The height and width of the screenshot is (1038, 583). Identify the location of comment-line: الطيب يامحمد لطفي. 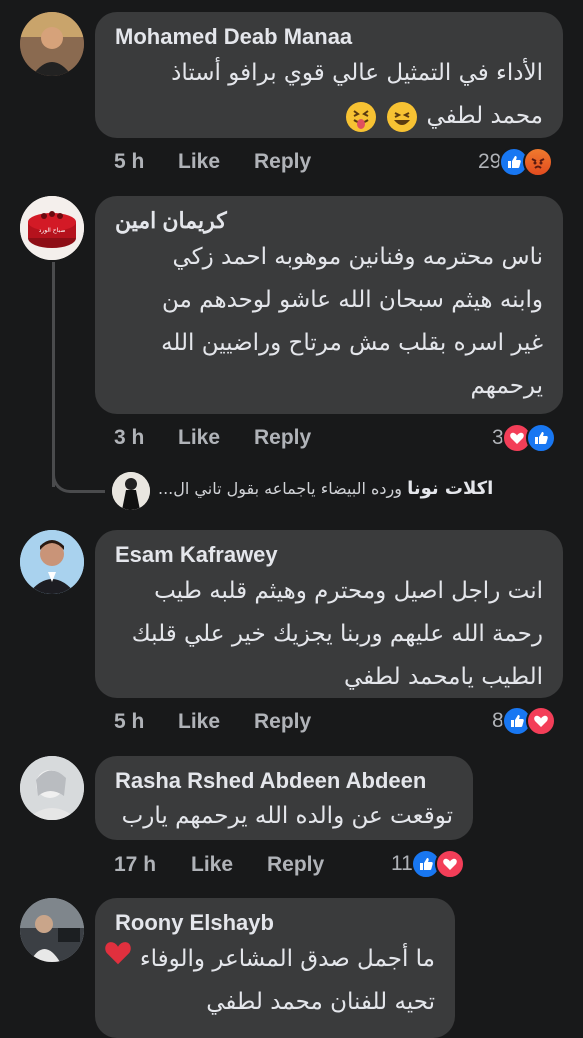
(443, 677).